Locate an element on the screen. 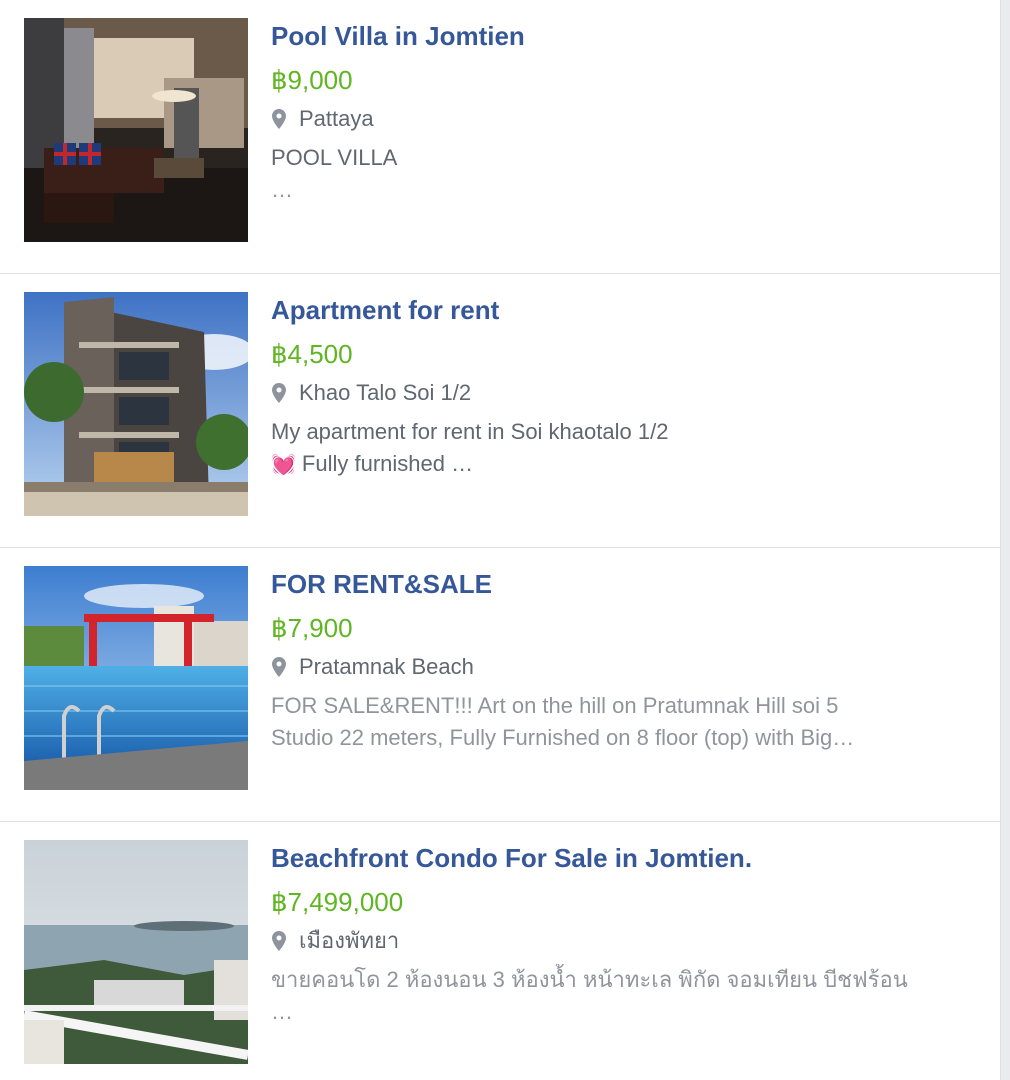 The height and width of the screenshot is (1080, 1010). location-text: Pattaya is located at coordinates (336, 118).